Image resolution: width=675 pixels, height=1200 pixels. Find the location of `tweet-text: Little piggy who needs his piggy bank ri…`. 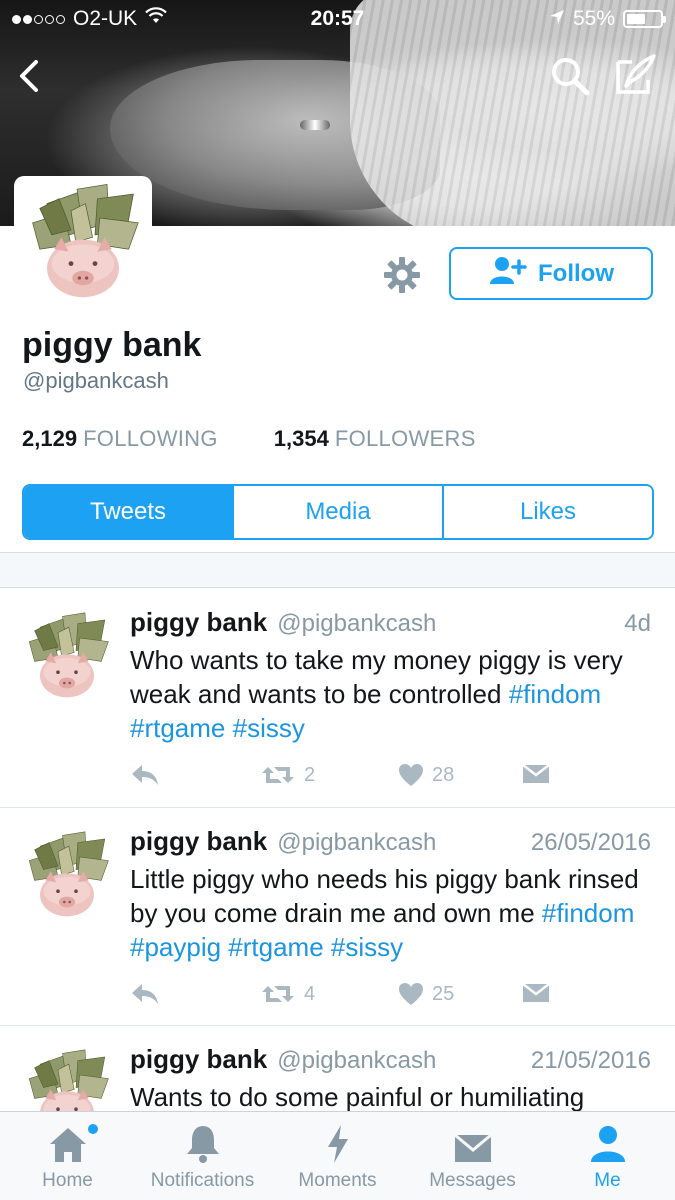

tweet-text: Little piggy who needs his piggy bank ri… is located at coordinates (390, 913).